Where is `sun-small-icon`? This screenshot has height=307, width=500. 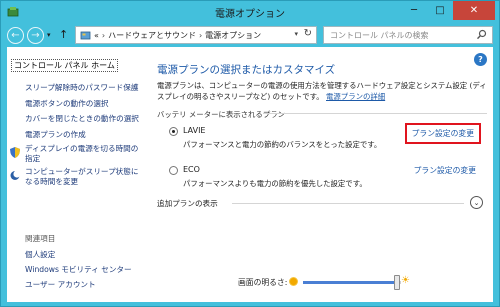
sun-small-icon is located at coordinates (293, 281).